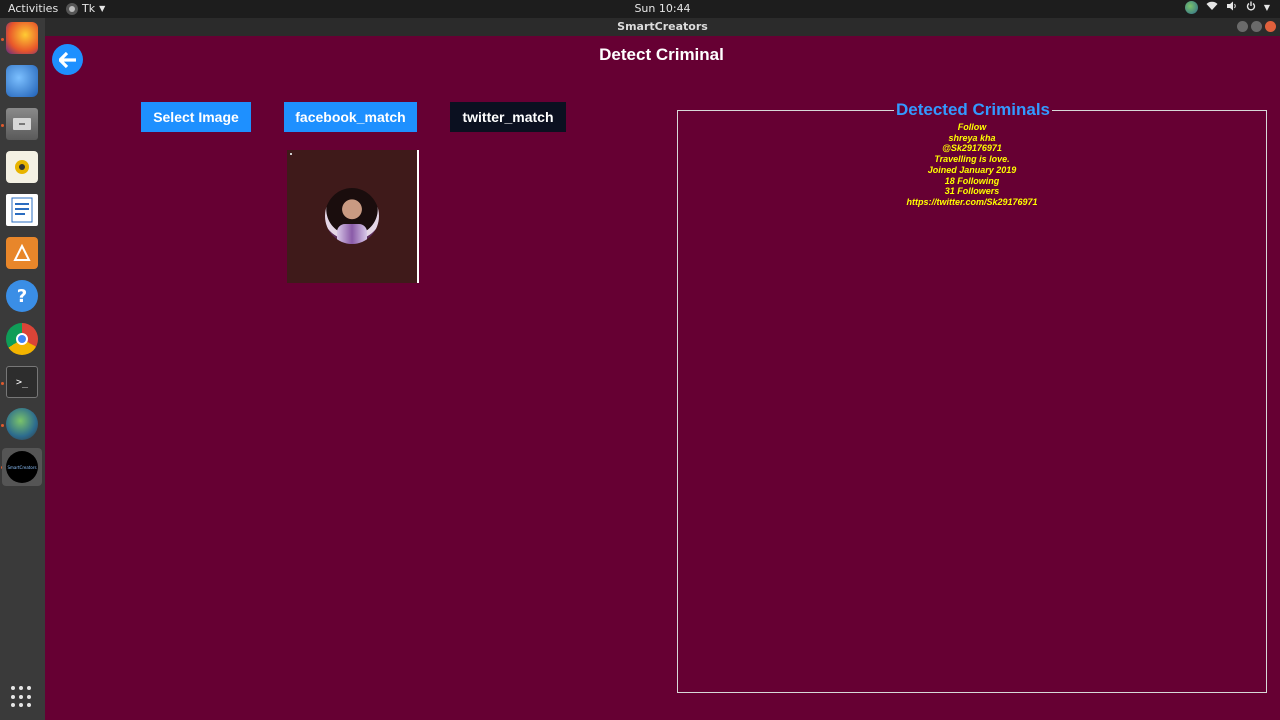 Image resolution: width=1280 pixels, height=720 pixels. Describe the element at coordinates (22, 424) in the screenshot. I see `globe-app-icon` at that location.